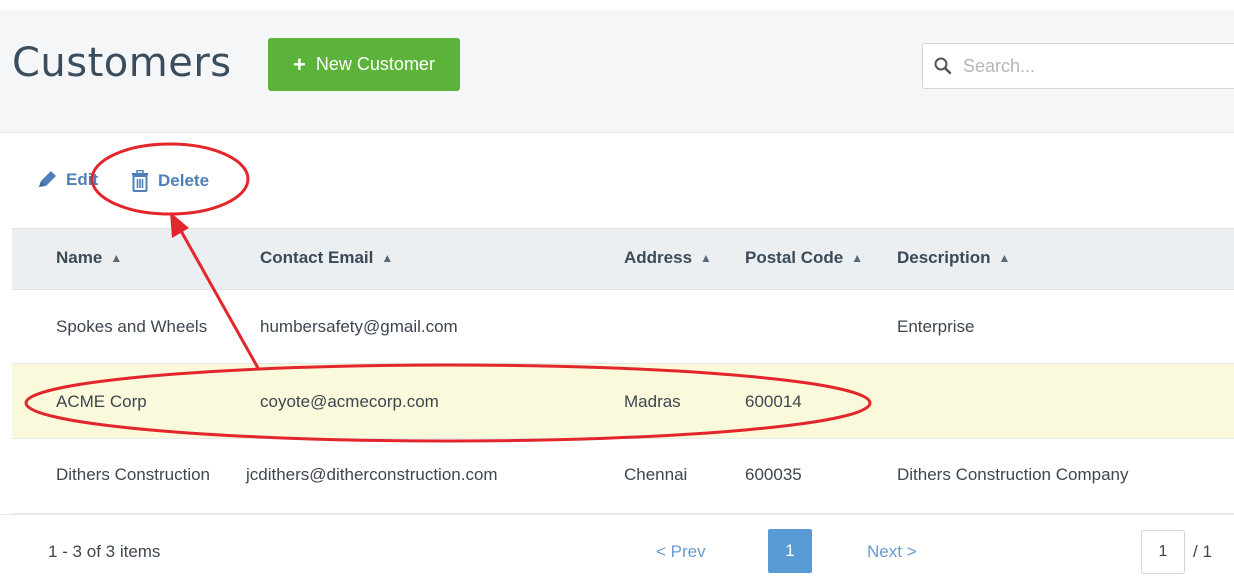 This screenshot has height=580, width=1234. What do you see at coordinates (140, 181) in the screenshot?
I see `trash-icon` at bounding box center [140, 181].